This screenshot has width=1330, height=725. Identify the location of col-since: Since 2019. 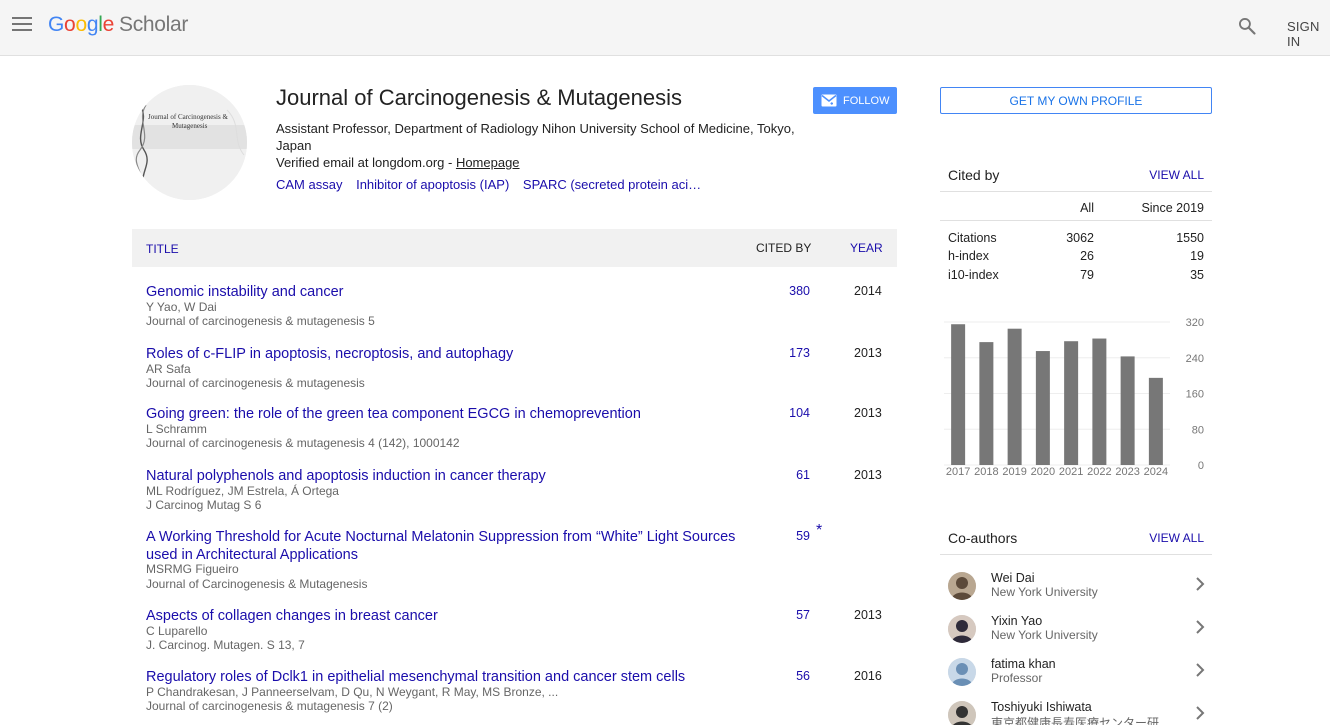
(1172, 208).